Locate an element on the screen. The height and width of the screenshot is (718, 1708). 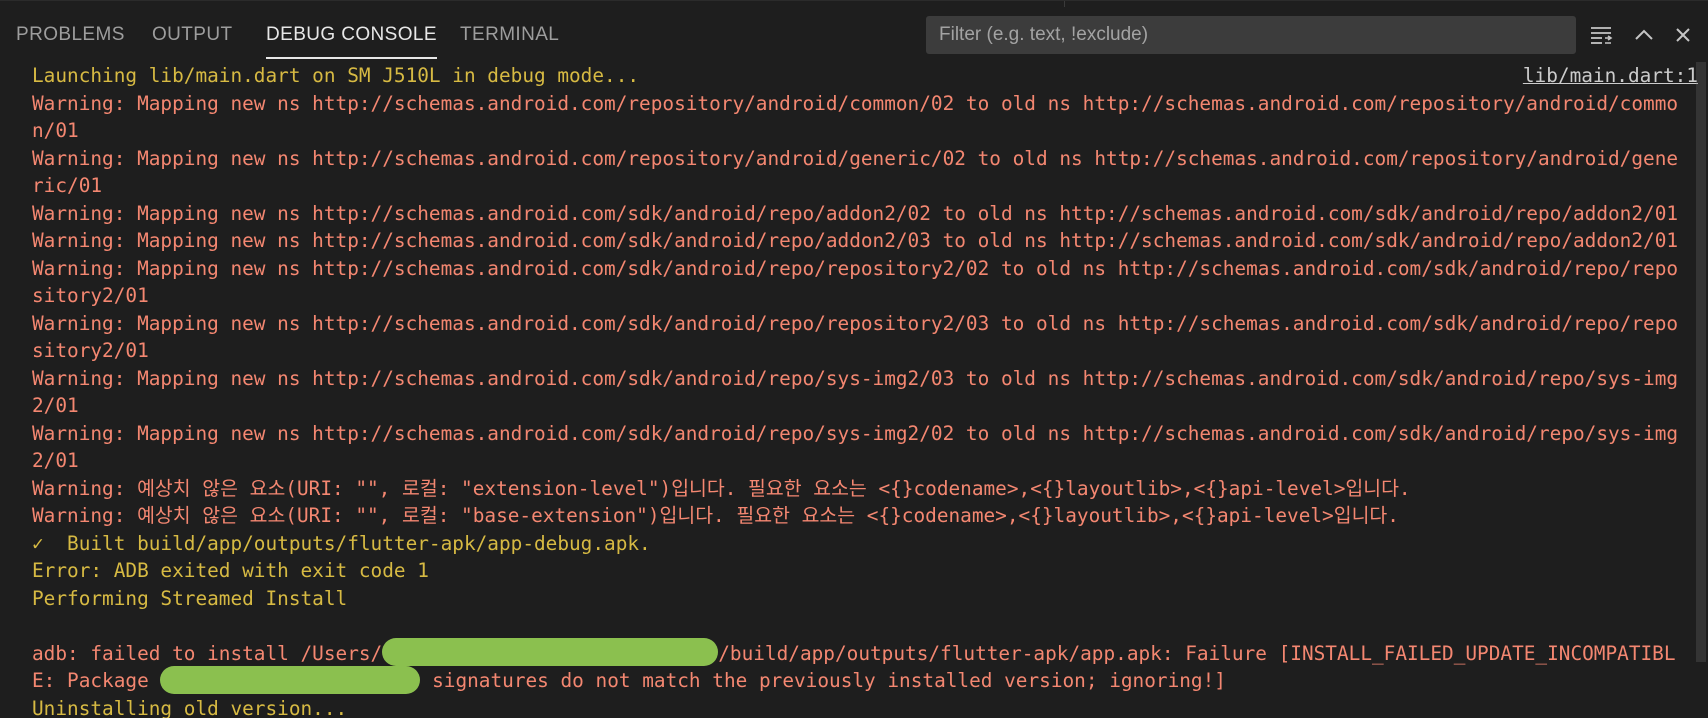
tab-debug-console-label: DEBUG CONSOLE is located at coordinates (351, 34).